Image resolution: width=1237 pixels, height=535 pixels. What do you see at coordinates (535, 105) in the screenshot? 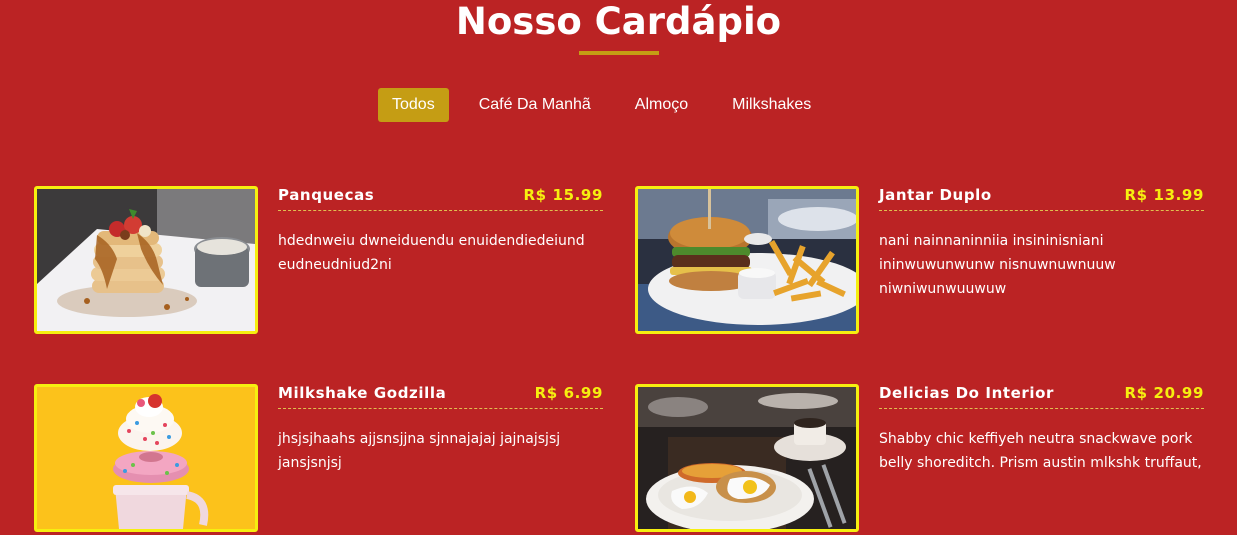
I see `tab-cafe-da-manha: Café Da Manhã` at bounding box center [535, 105].